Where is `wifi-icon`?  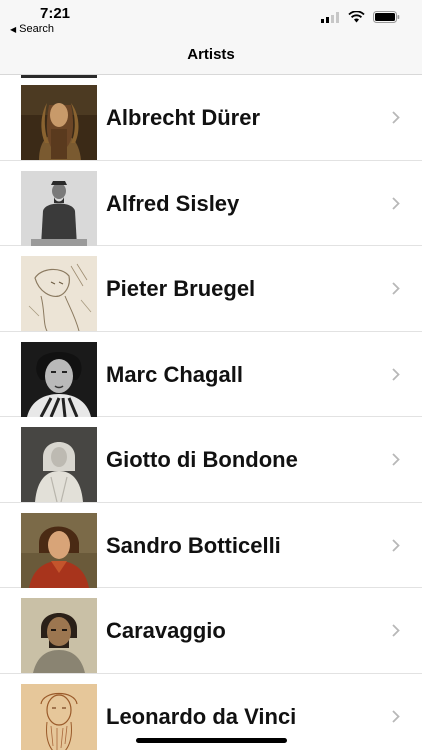
wifi-icon is located at coordinates (356, 17).